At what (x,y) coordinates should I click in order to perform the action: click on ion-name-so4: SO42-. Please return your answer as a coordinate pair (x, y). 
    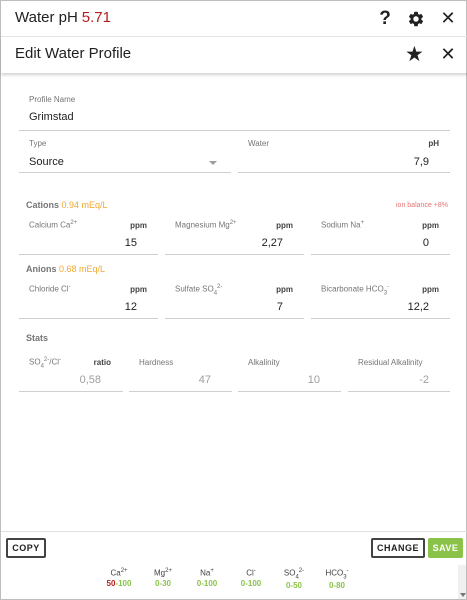
    Looking at the image, I should click on (294, 574).